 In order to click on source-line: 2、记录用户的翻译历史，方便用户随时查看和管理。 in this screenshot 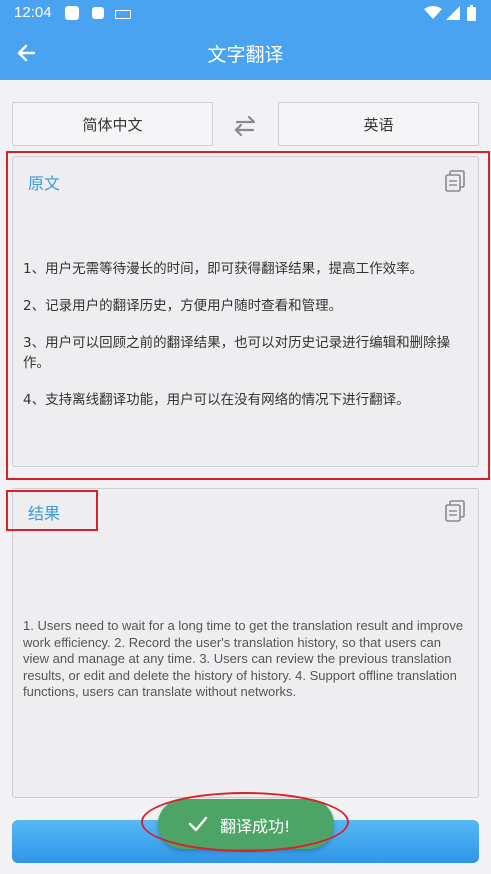, I will do `click(183, 306)`.